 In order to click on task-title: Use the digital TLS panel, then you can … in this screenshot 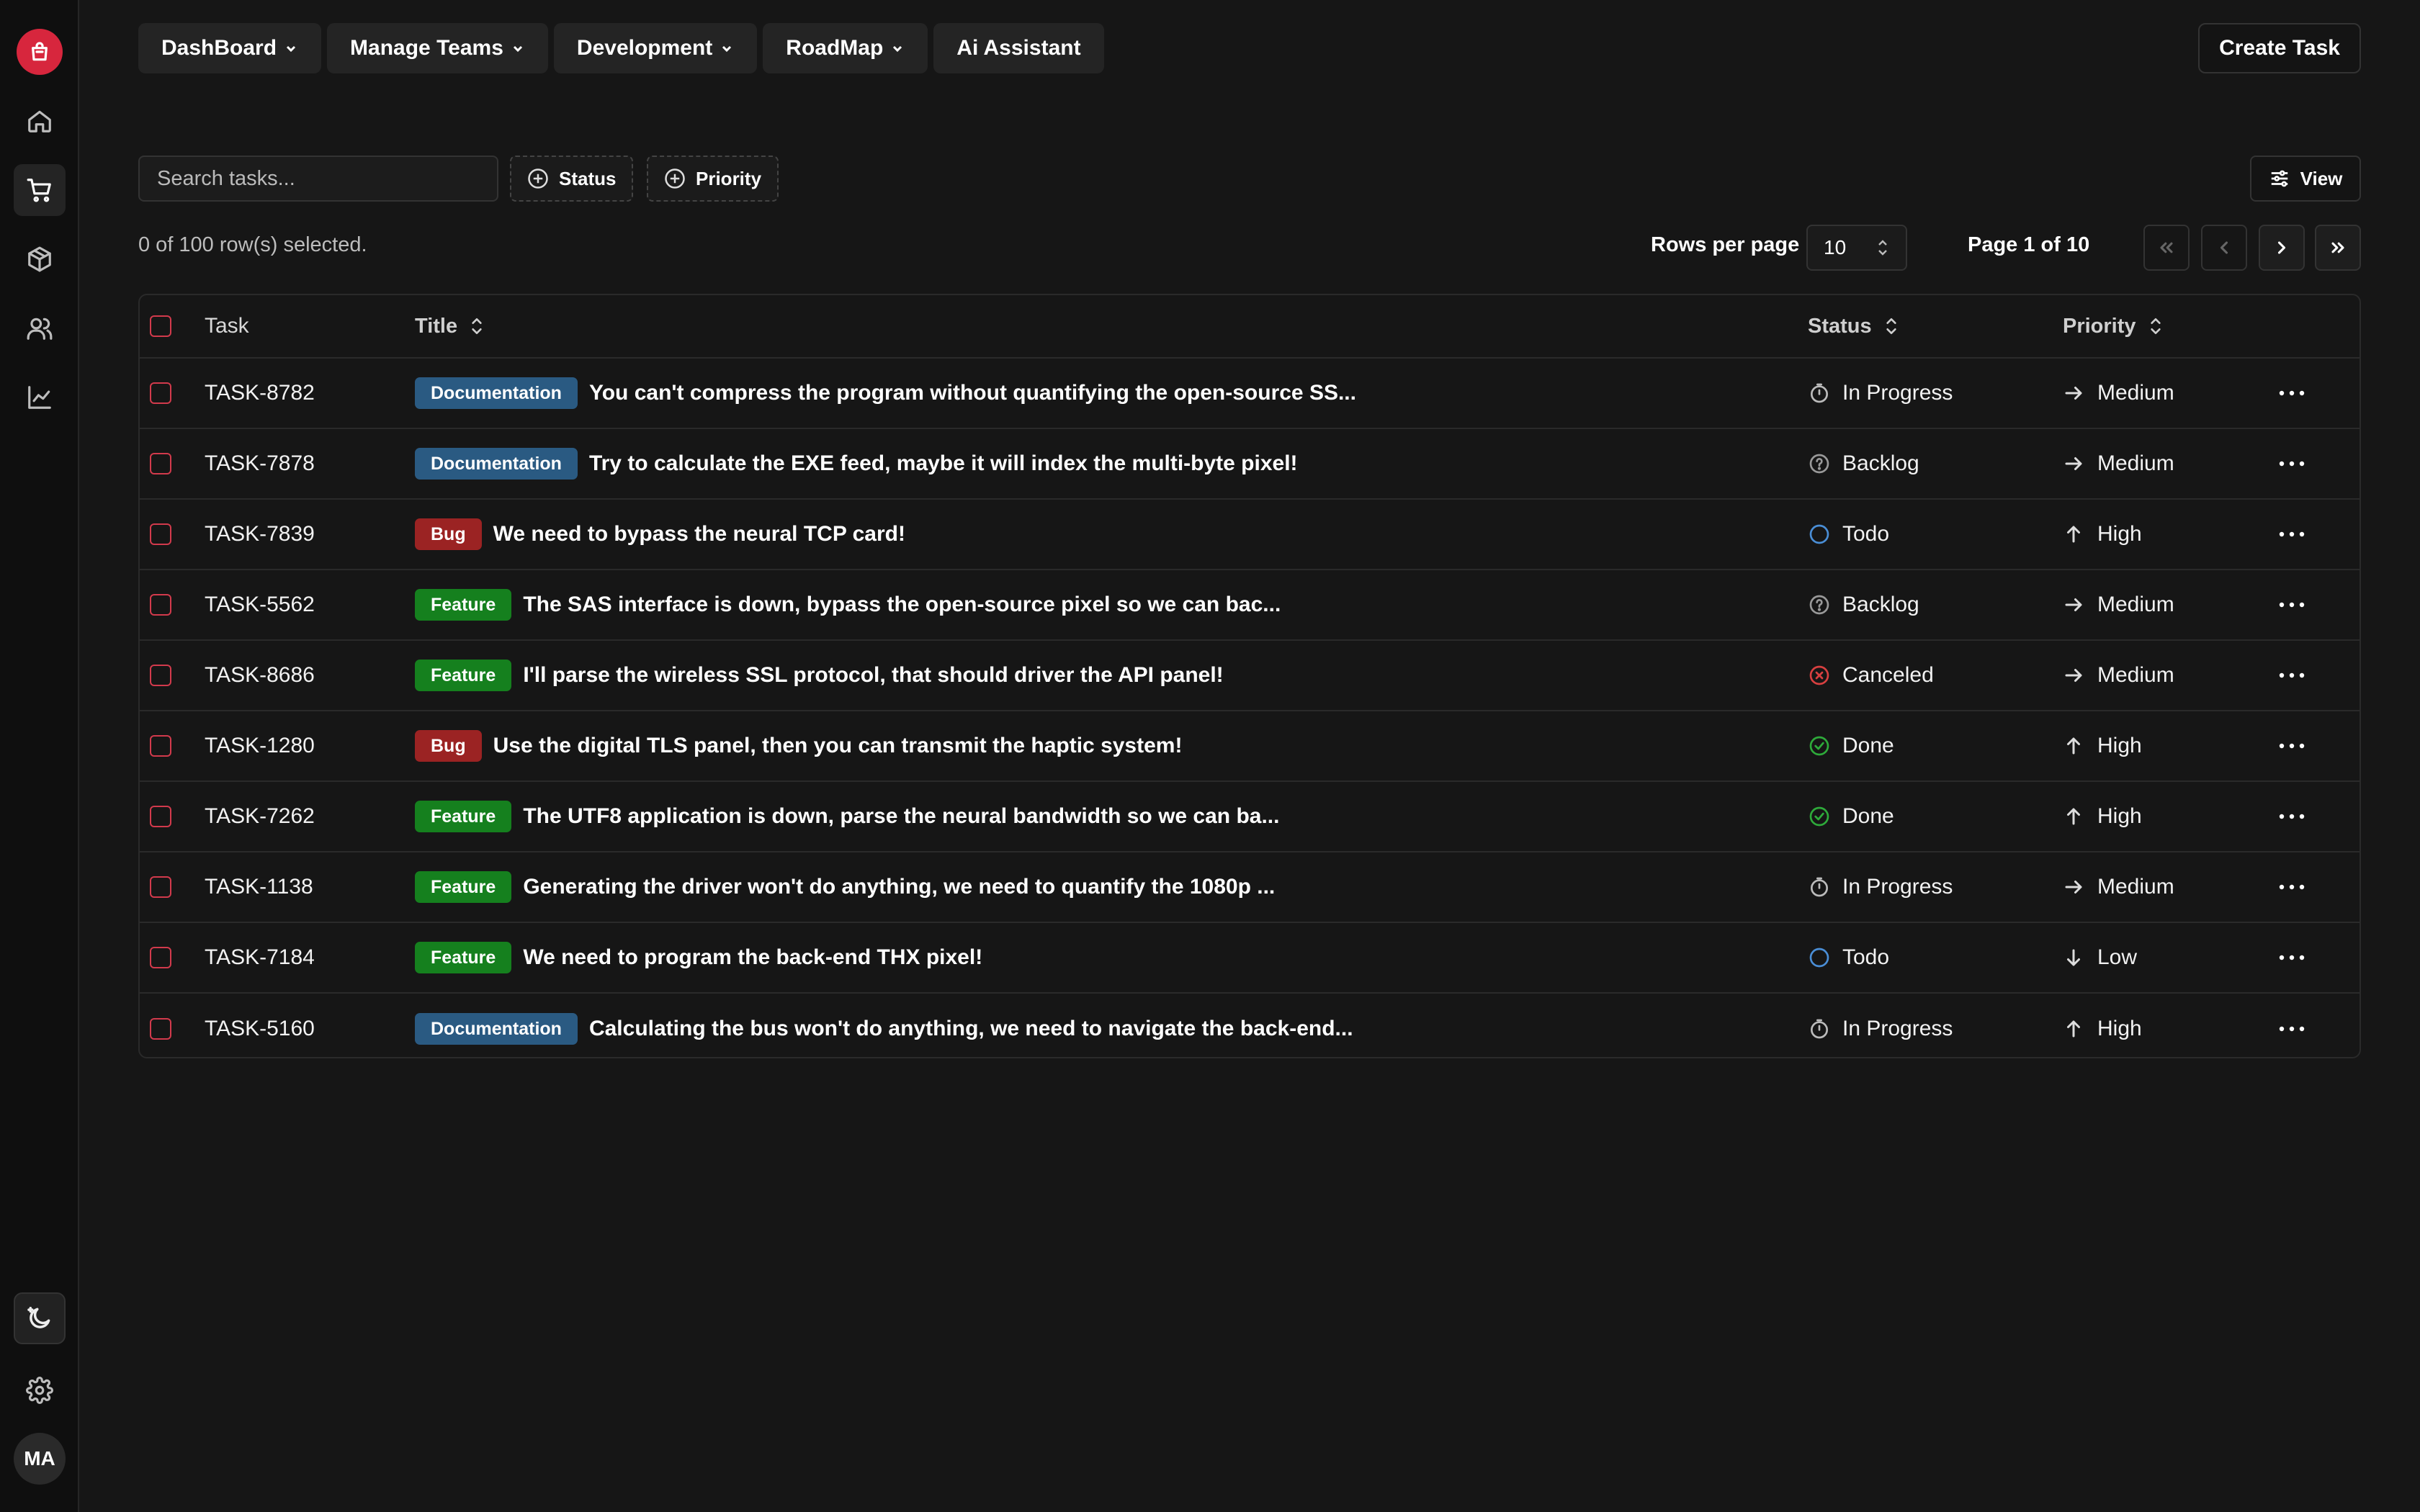, I will do `click(838, 745)`.